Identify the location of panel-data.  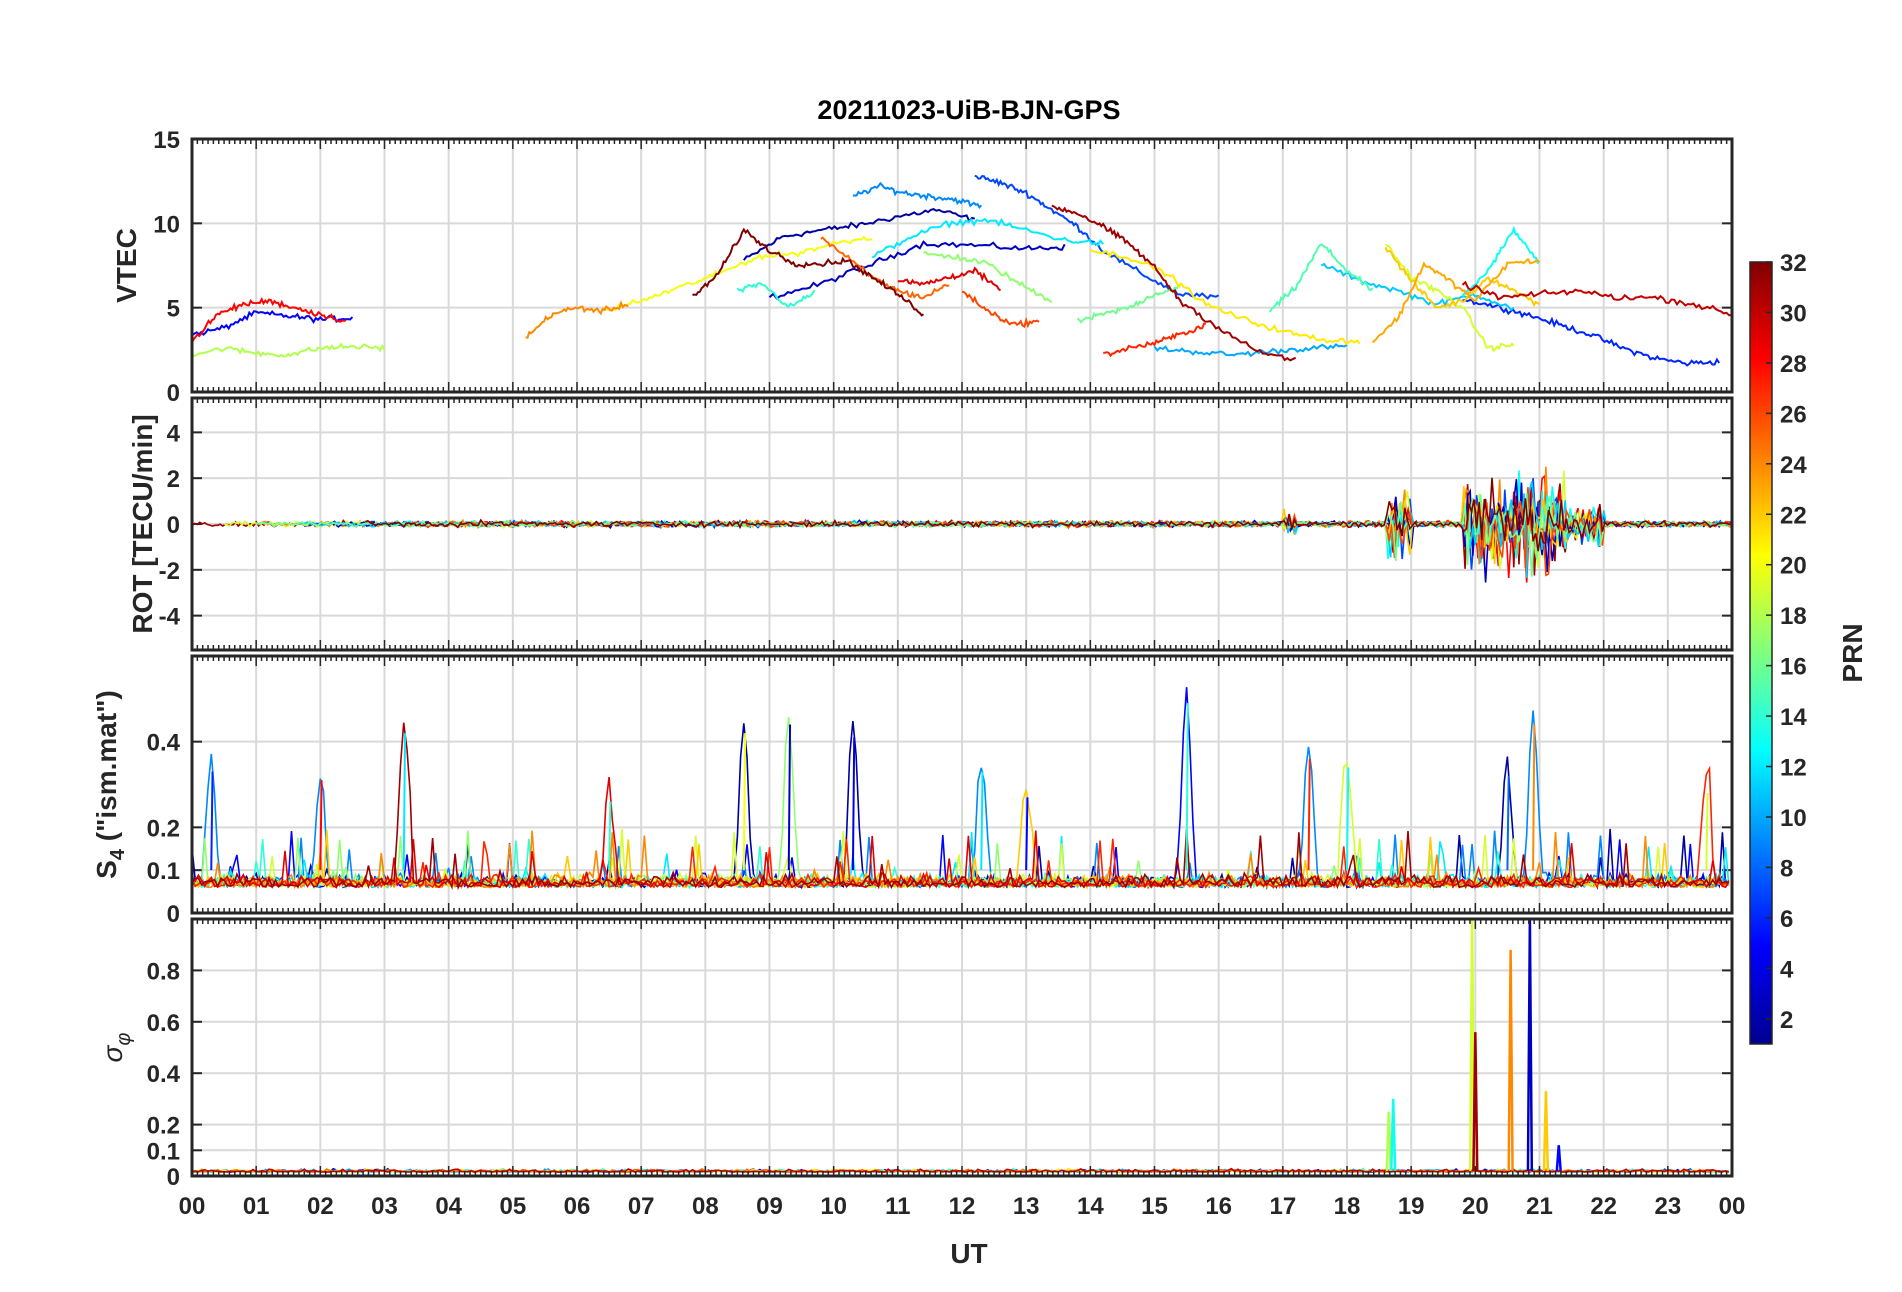
(961, 789).